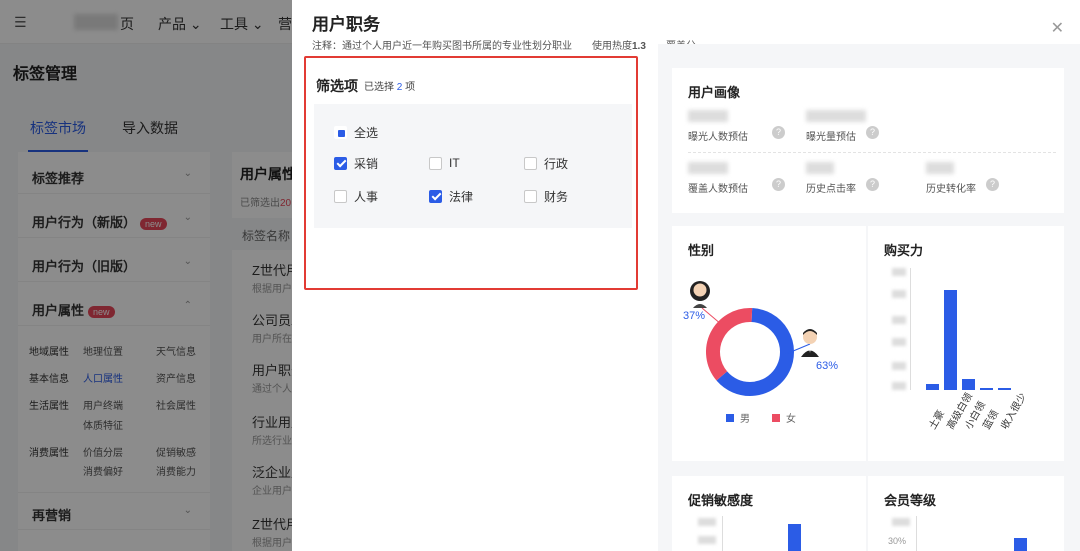  Describe the element at coordinates (410, 87) in the screenshot. I see `count-suffix: 项` at that location.